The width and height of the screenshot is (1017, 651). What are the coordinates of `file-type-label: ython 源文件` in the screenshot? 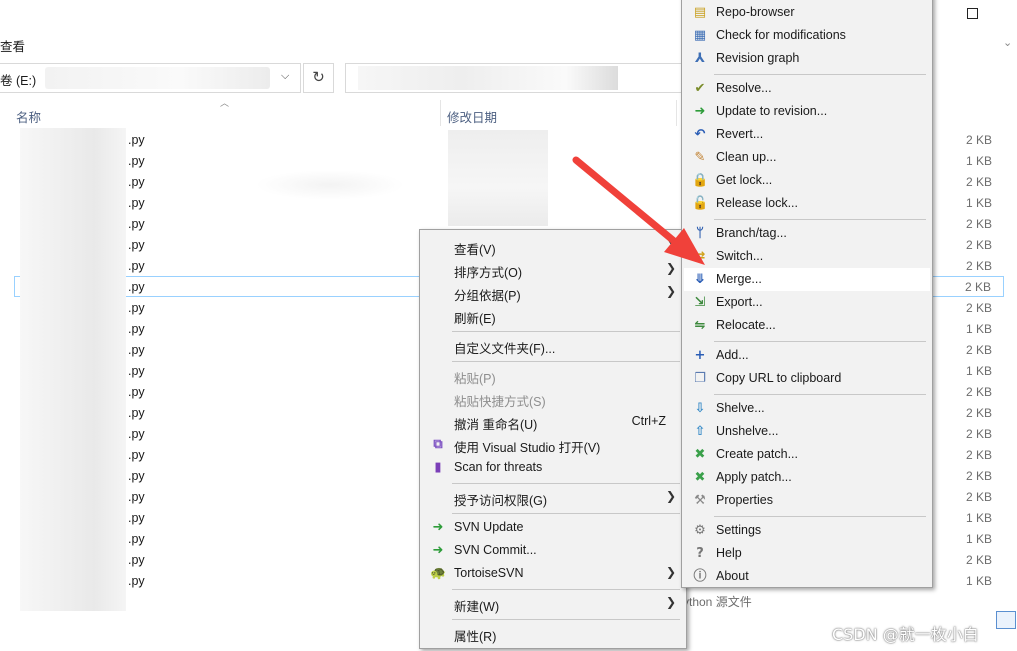 It's located at (717, 602).